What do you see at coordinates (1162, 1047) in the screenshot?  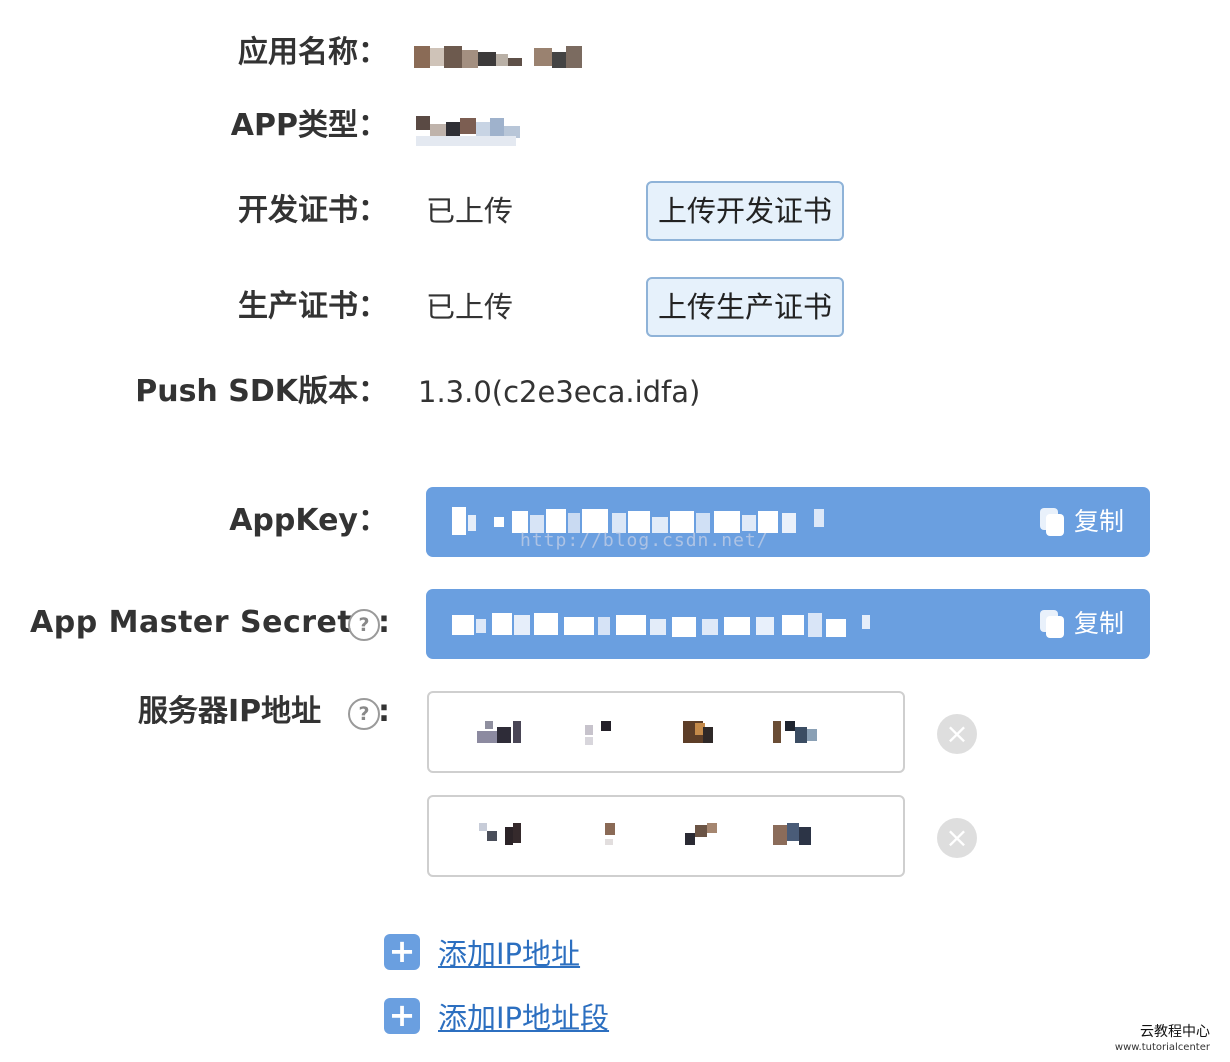 I see `footer-brand-sub: www.tutorialcenter` at bounding box center [1162, 1047].